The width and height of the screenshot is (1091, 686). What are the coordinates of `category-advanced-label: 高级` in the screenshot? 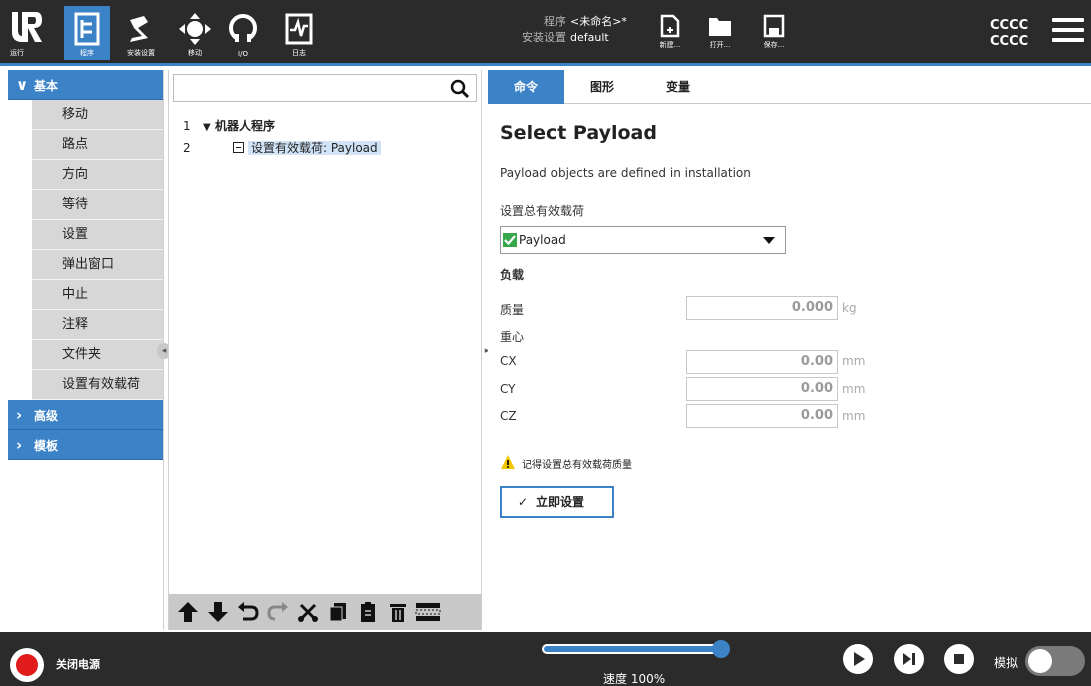 It's located at (46, 416).